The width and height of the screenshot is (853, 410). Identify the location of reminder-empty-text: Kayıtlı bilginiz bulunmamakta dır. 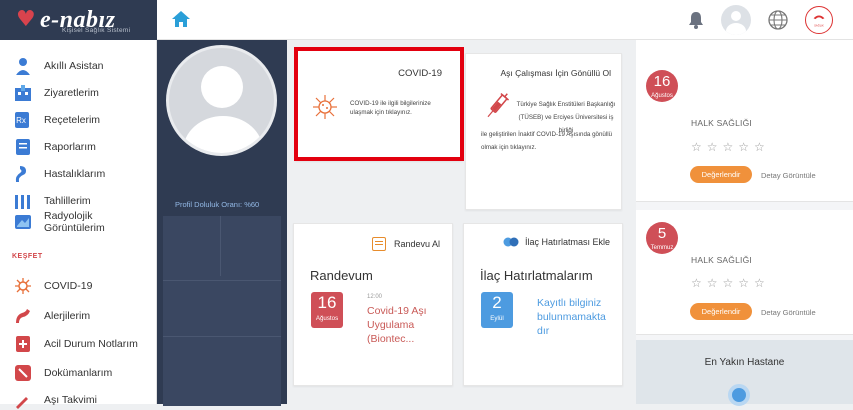
(571, 317).